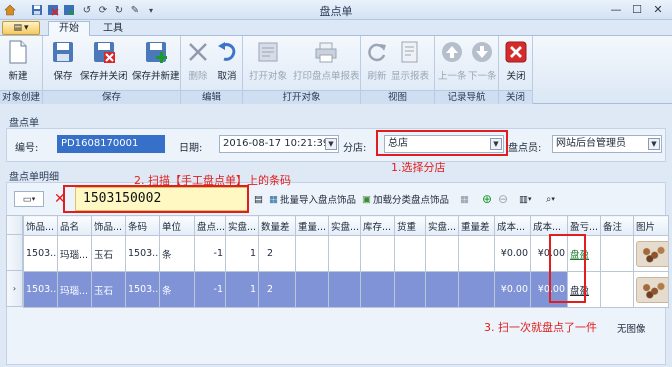 This screenshot has height=367, width=672. What do you see at coordinates (607, 144) in the screenshot?
I see `clerk-select: 网站后台管理员 ▼` at bounding box center [607, 144].